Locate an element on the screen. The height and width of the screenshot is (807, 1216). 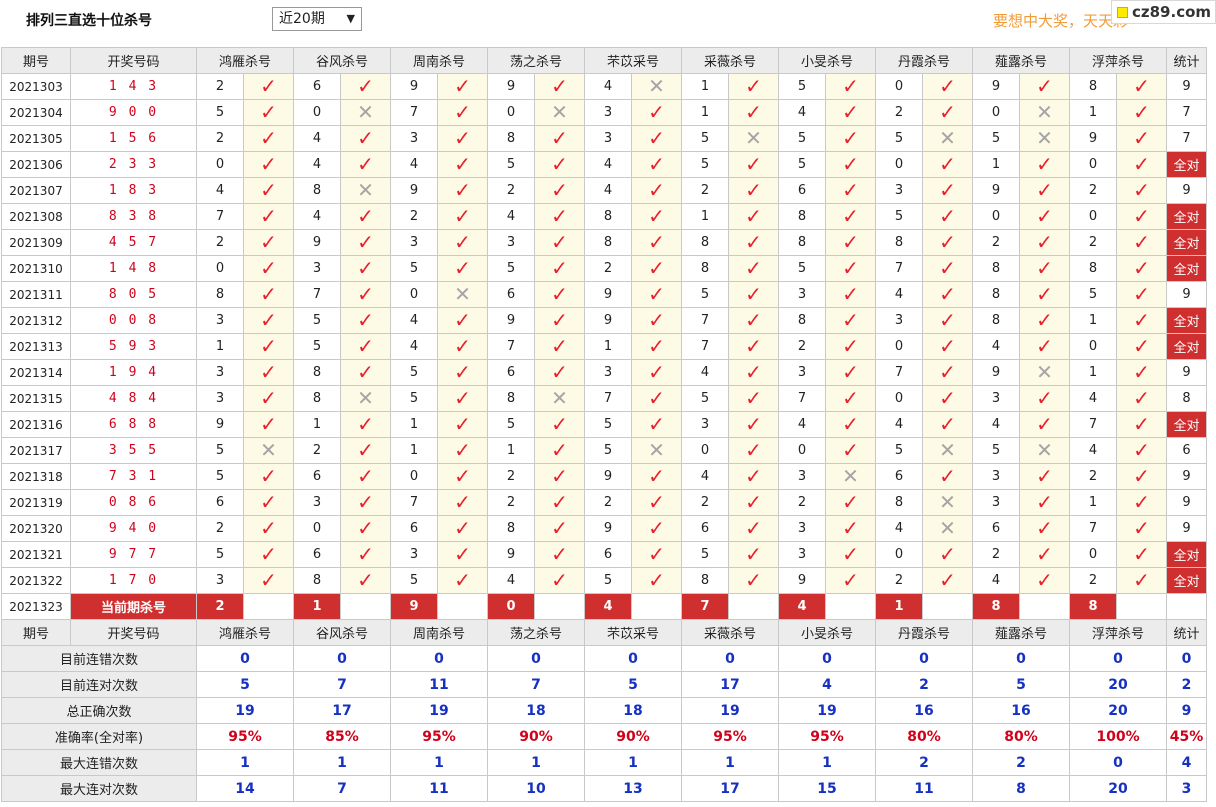
table-row: 2021305 1 5 6 2 ✓ 4 ✓ 3 ✓ 8 ✓ 3 ✓ 5 ✕ 5 ✓ 5 ✕ 5 ✕ 9 ✓ 7 is located at coordinates (604, 138).